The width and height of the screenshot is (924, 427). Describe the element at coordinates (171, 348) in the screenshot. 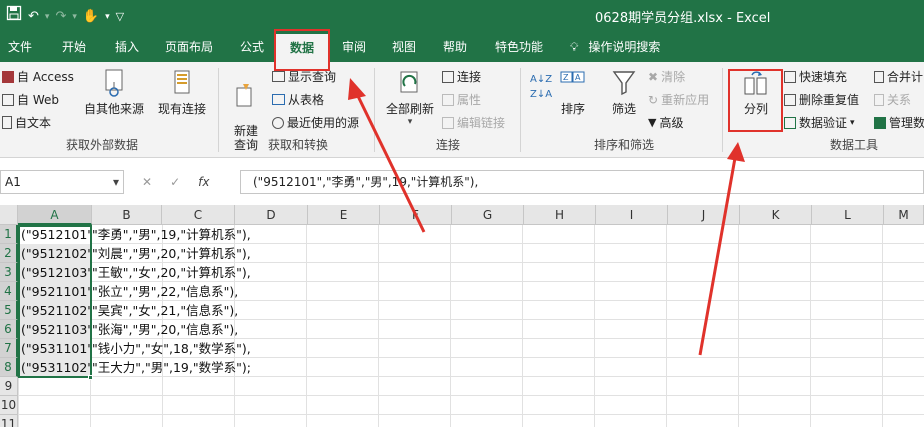

I see `cell-b7: "钱小力","女",18,"数学系"),` at that location.